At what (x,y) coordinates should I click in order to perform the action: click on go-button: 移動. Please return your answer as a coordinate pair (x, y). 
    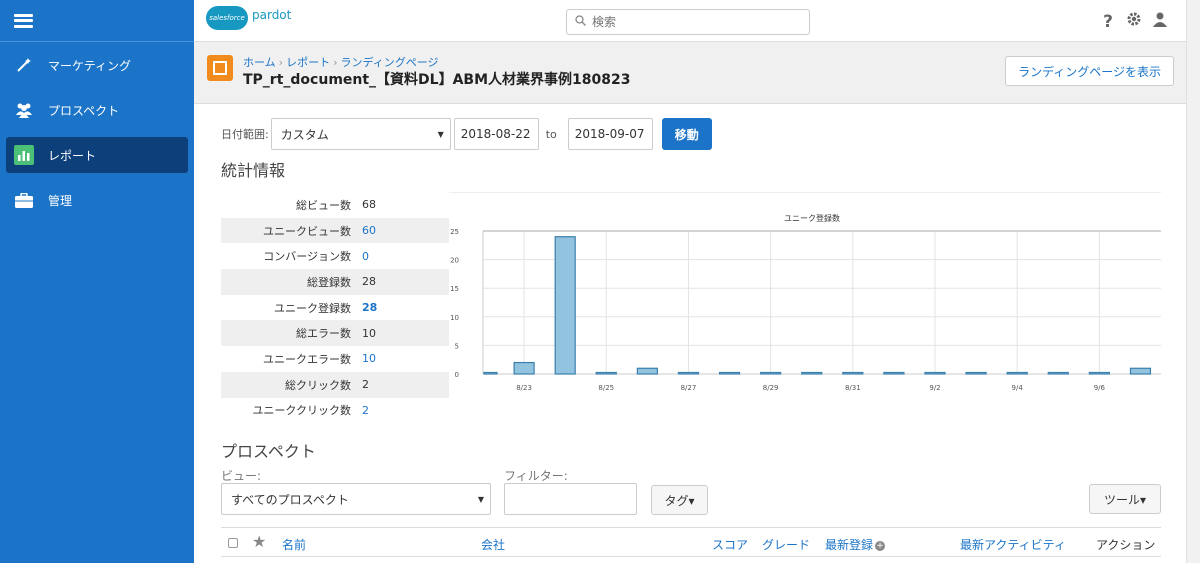
    Looking at the image, I should click on (686, 134).